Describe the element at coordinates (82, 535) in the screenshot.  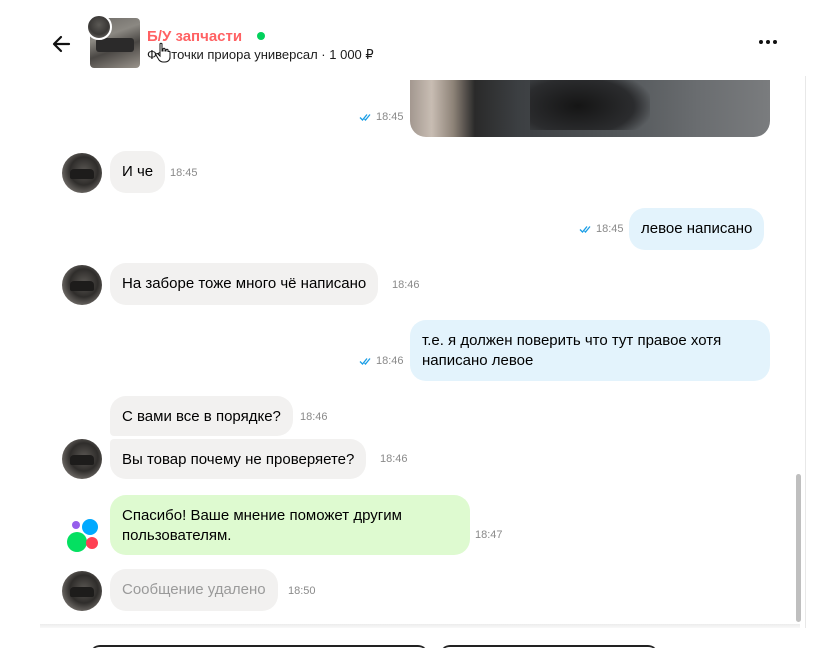
I see `avito-logo-icon` at that location.